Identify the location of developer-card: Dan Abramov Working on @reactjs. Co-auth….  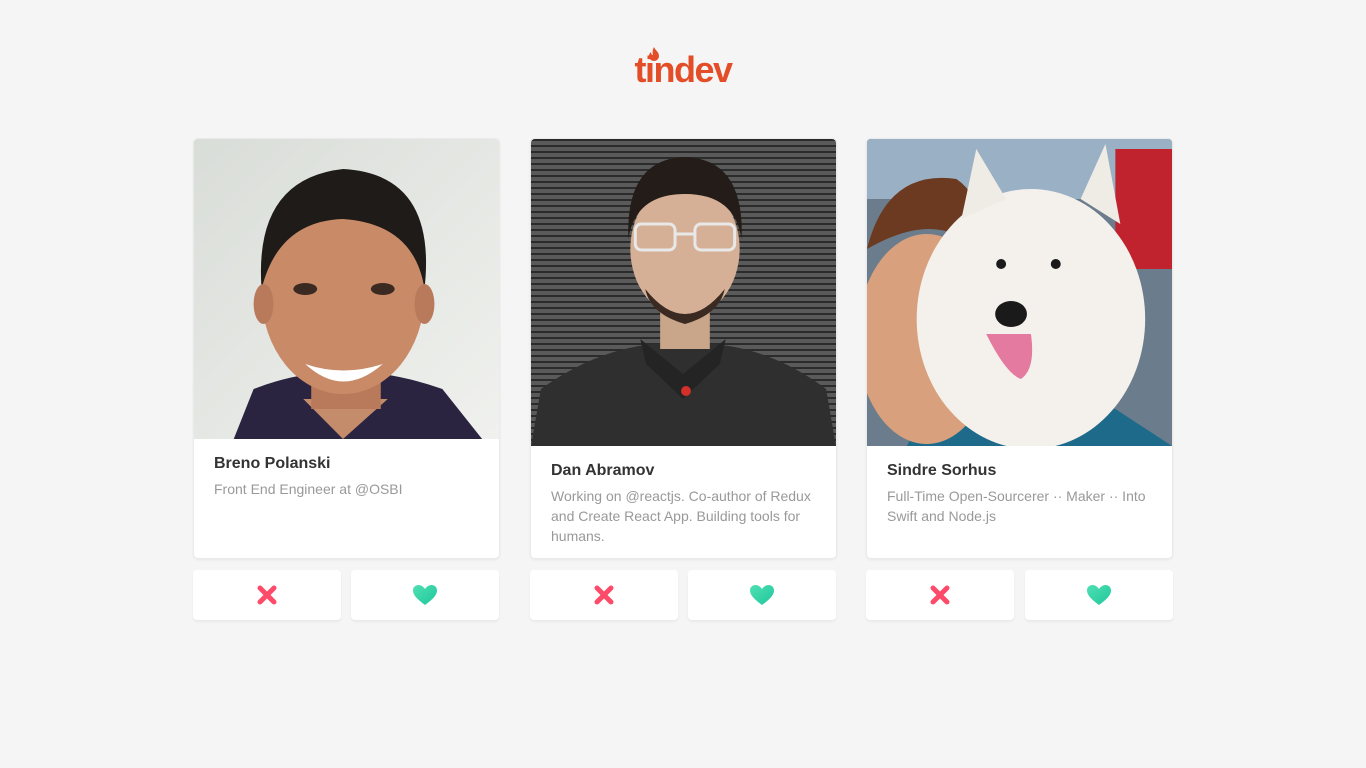
(683, 348).